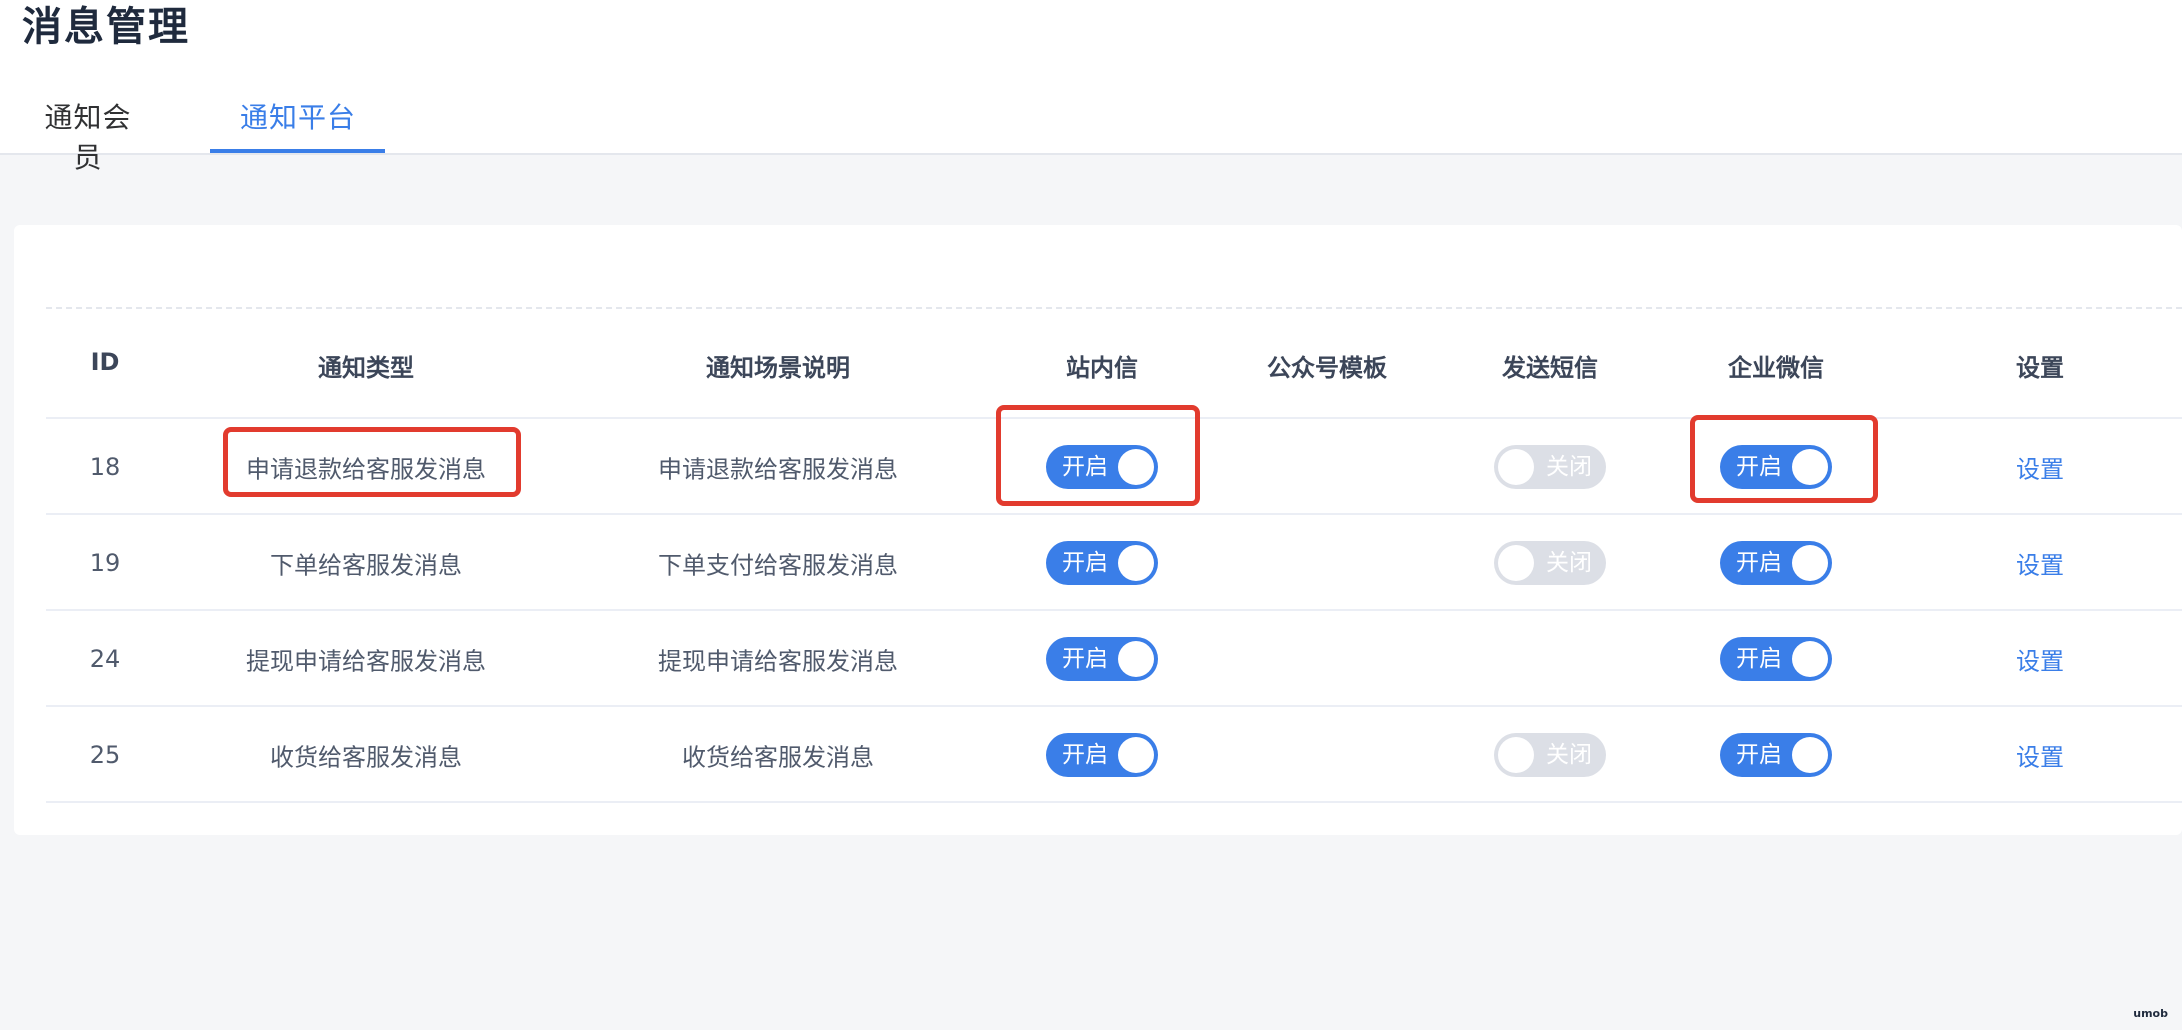  What do you see at coordinates (106, 27) in the screenshot?
I see `page-title: 消息管理` at bounding box center [106, 27].